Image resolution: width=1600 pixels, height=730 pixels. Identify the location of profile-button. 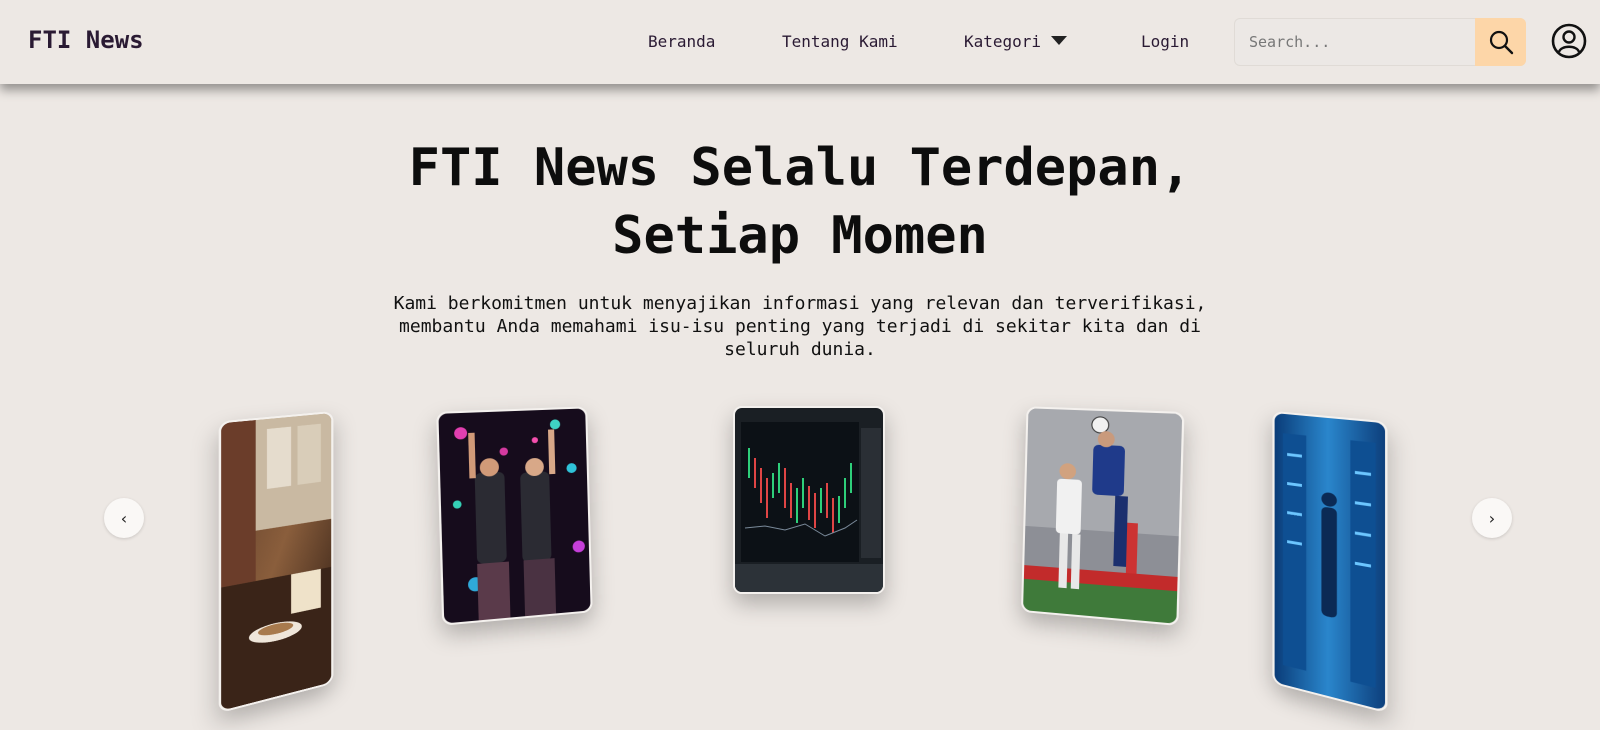
(1569, 41).